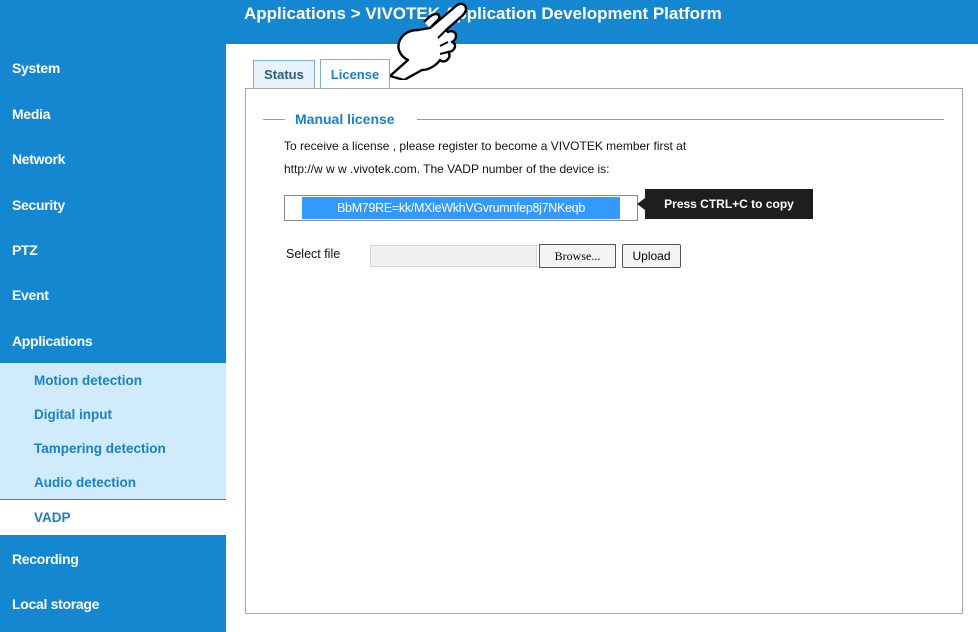  I want to click on tooltip-arrow, so click(641, 204).